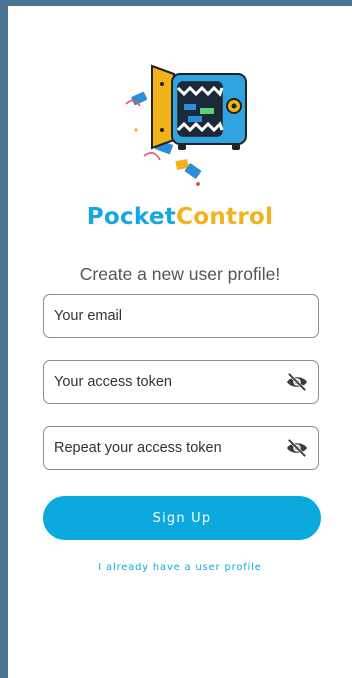 The width and height of the screenshot is (352, 678). What do you see at coordinates (164, 316) in the screenshot?
I see `email-input` at bounding box center [164, 316].